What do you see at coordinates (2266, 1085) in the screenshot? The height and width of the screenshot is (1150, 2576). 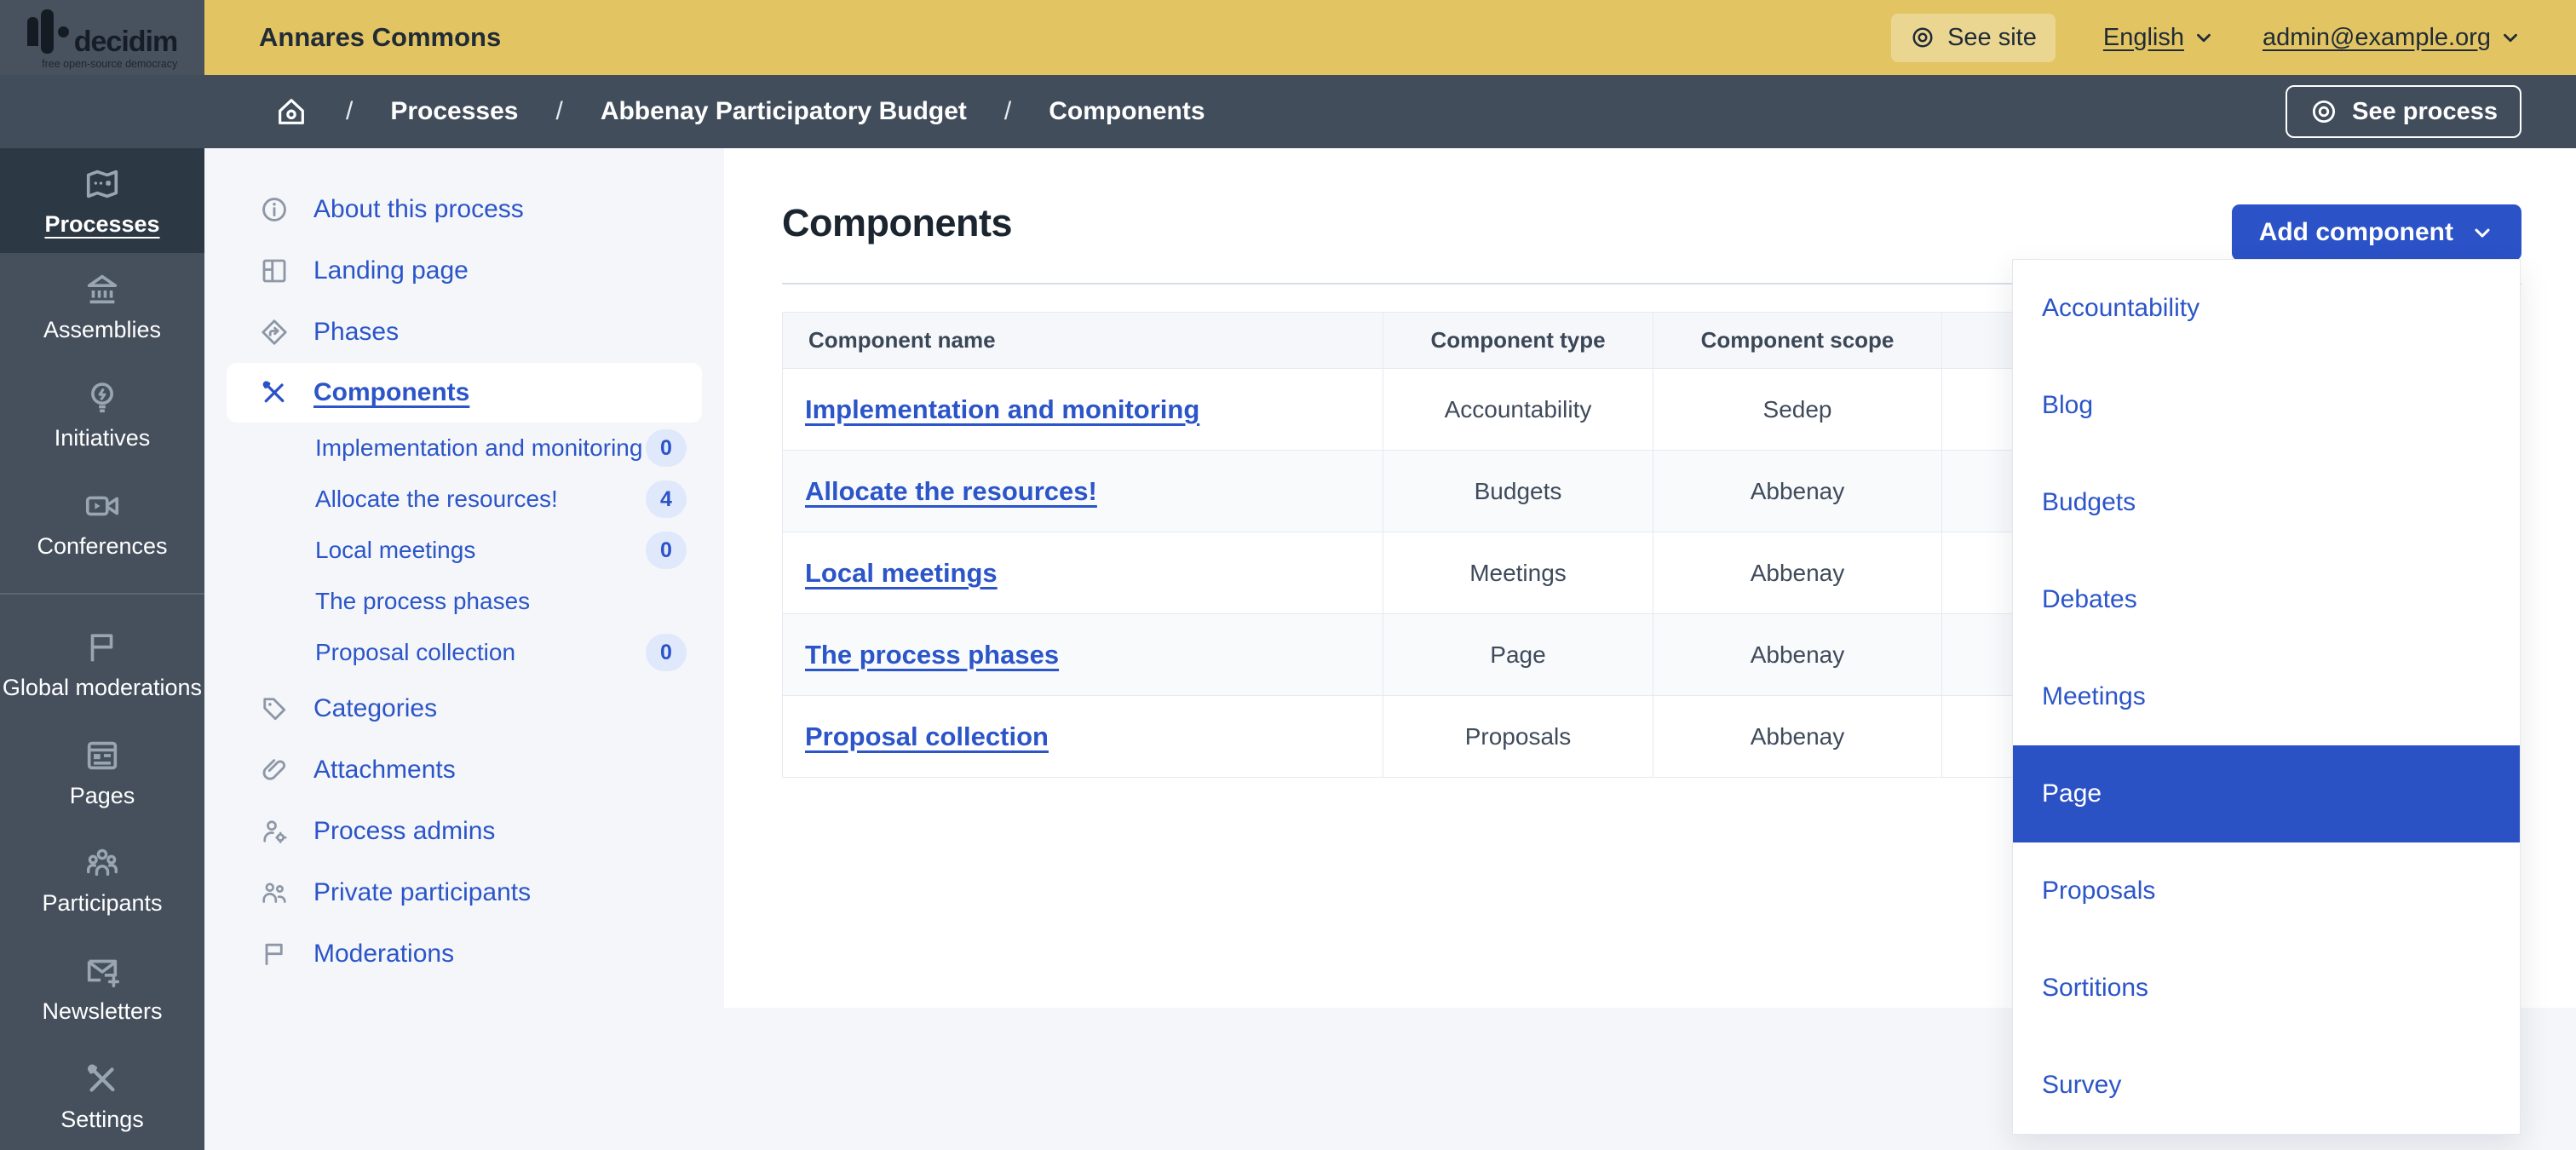 I see `dropdown-option-survey: Survey` at bounding box center [2266, 1085].